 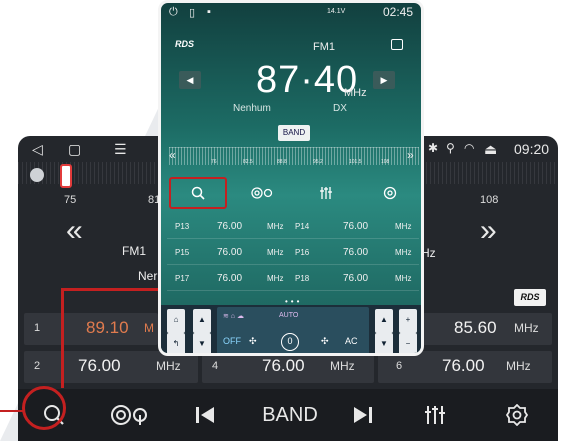 I want to click on climate-ac: AC, so click(x=351, y=341).